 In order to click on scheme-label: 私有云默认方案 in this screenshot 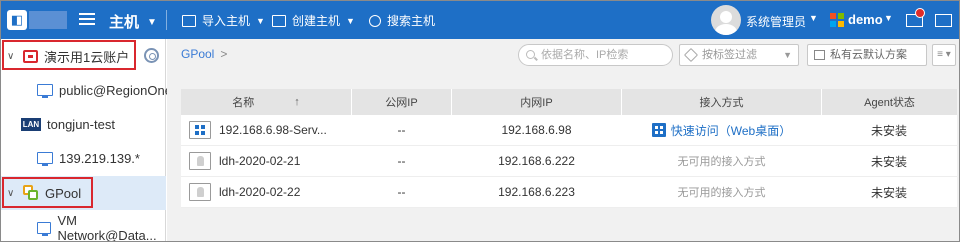, I will do `click(868, 55)`.